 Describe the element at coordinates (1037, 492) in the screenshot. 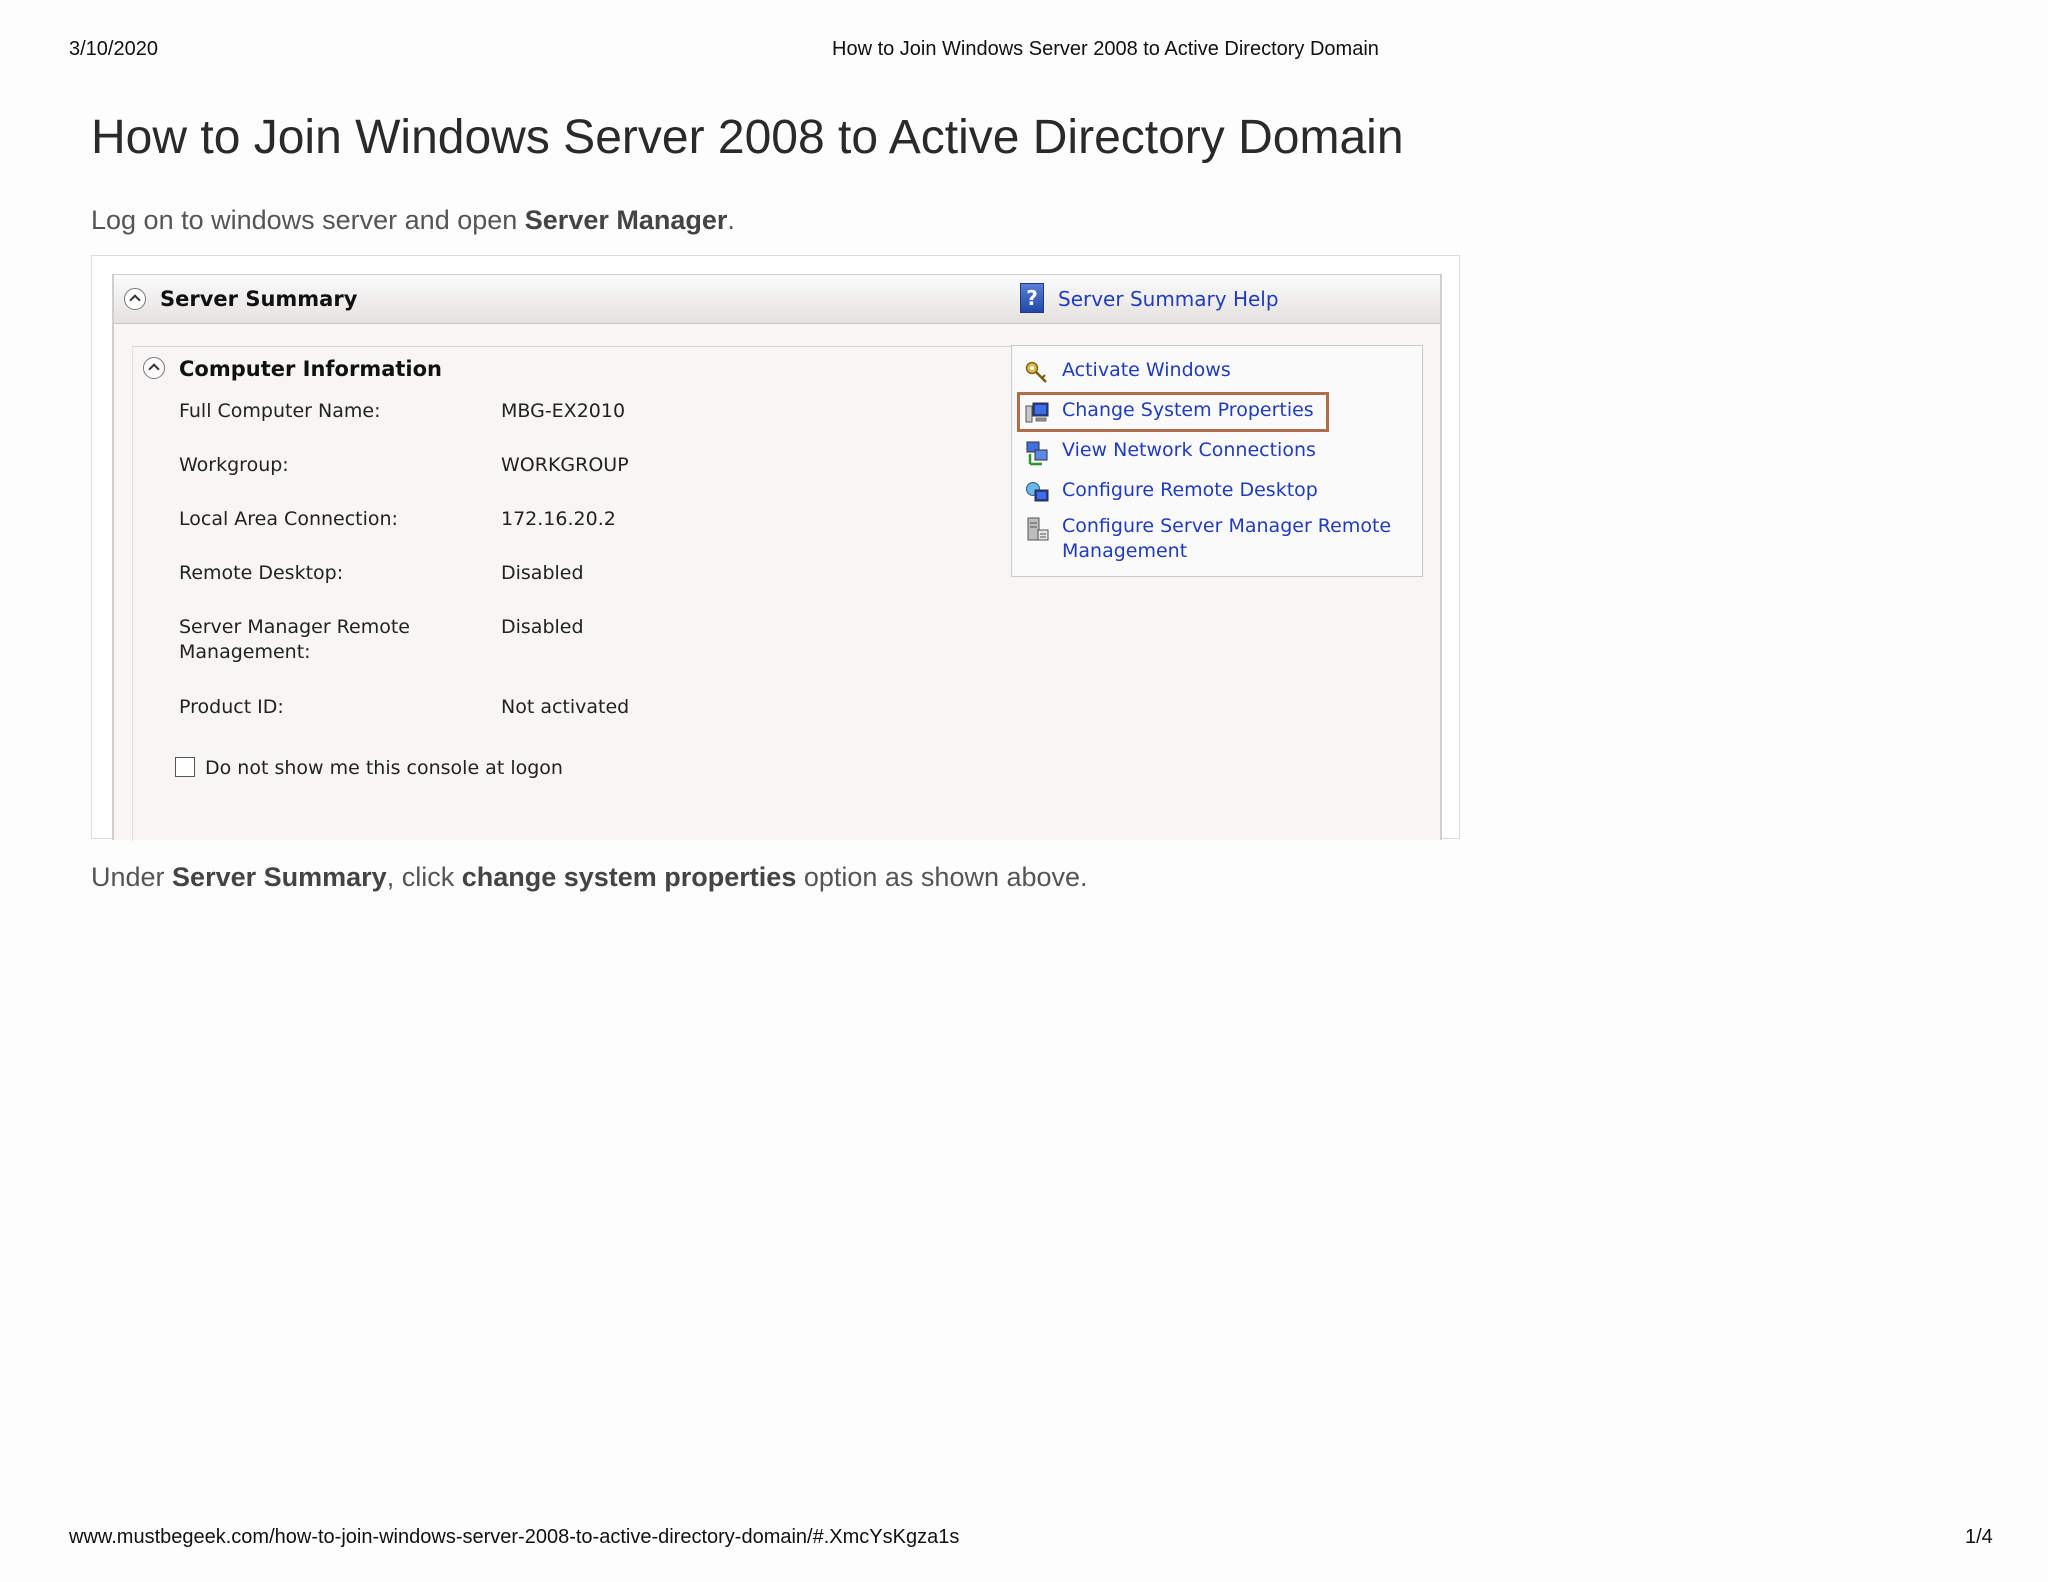

I see `remote-desktop-icon` at that location.